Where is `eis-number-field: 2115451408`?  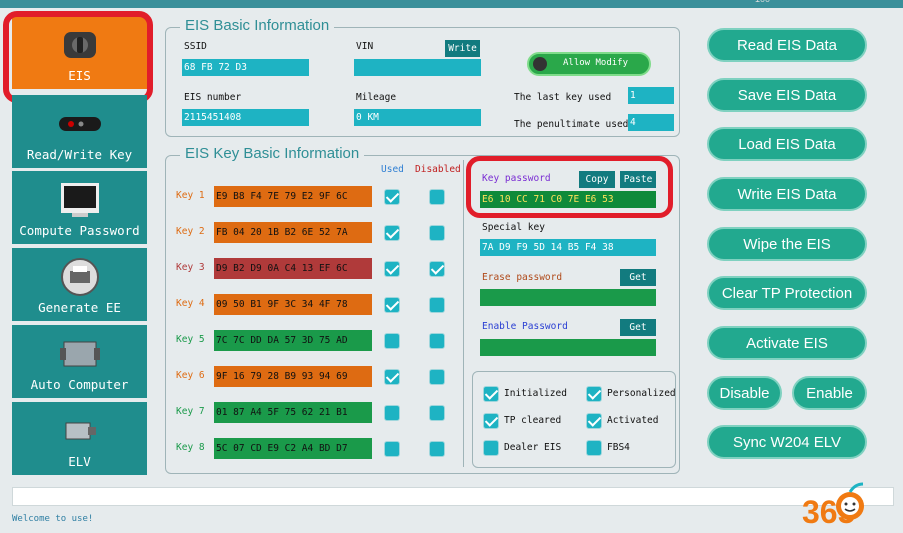
eis-number-field: 2115451408 is located at coordinates (245, 117).